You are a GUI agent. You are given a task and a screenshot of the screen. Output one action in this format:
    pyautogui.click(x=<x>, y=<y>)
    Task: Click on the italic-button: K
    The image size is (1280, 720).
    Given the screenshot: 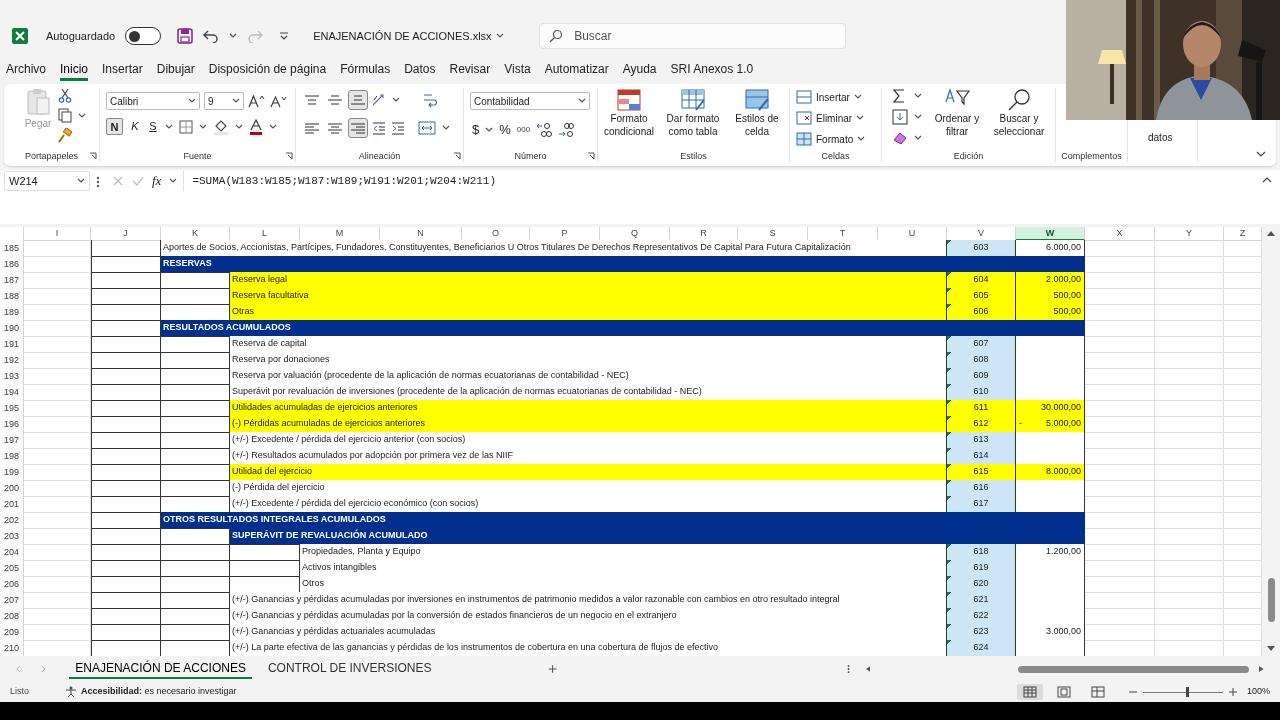 What is the action you would take?
    pyautogui.click(x=135, y=126)
    